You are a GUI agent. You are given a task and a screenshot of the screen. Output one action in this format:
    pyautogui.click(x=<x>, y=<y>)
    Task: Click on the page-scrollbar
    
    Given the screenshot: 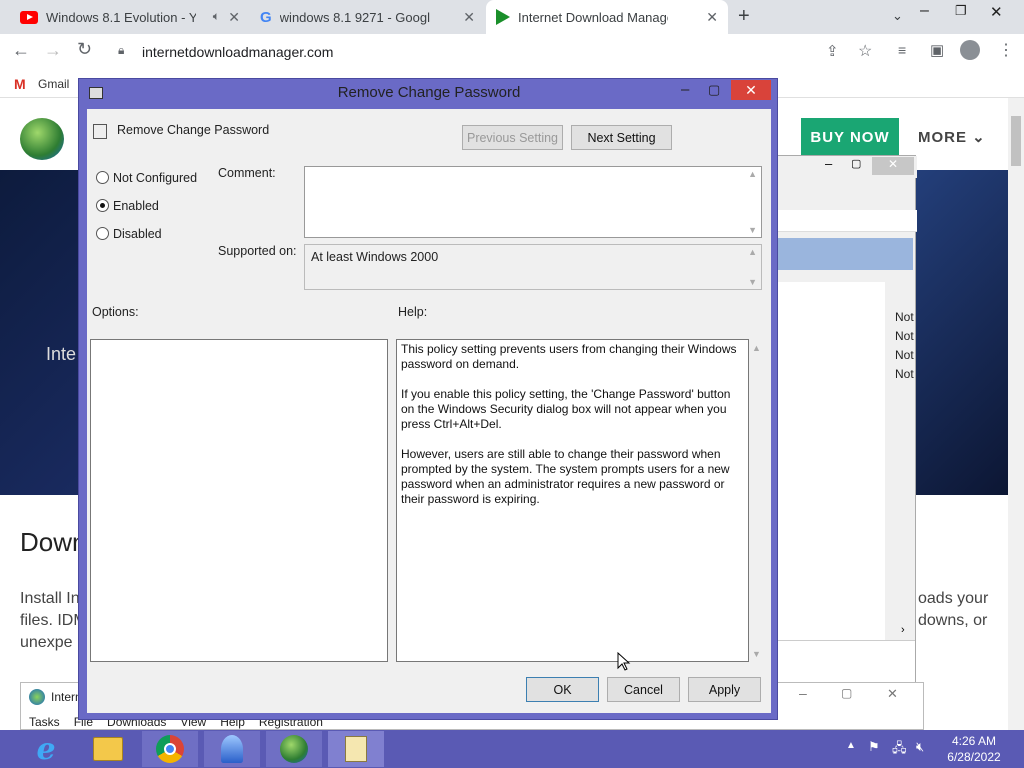 What is the action you would take?
    pyautogui.click(x=1016, y=414)
    